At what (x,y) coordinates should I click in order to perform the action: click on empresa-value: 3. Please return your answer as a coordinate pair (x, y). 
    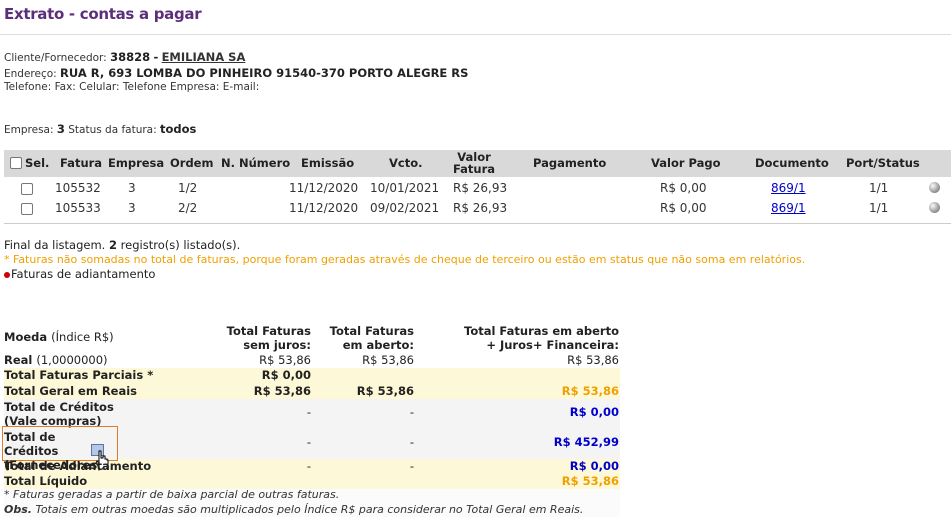
    Looking at the image, I should click on (60, 129).